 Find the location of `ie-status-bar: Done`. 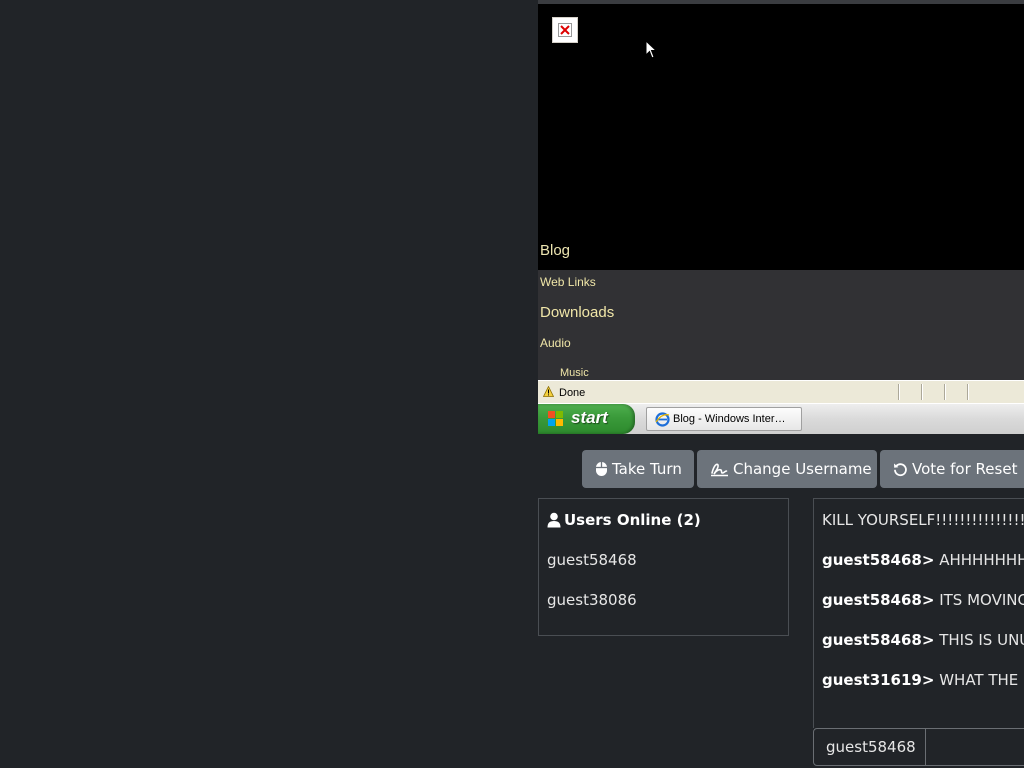

ie-status-bar: Done is located at coordinates (781, 391).